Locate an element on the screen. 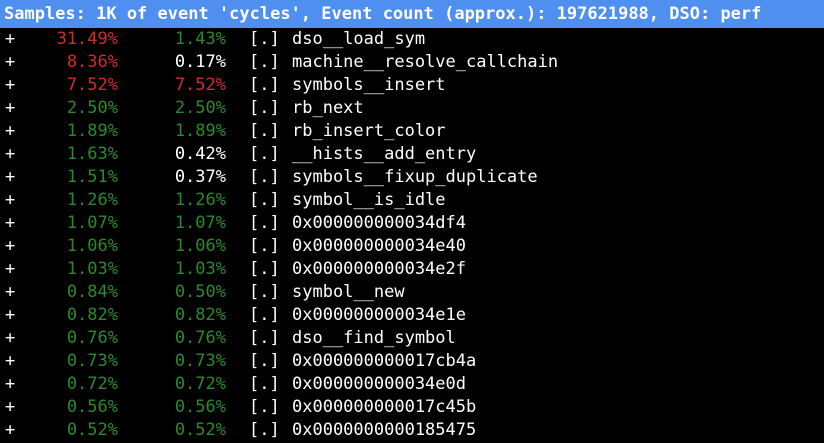 The height and width of the screenshot is (443, 824). symbol-name: 0x000000000034df4 is located at coordinates (379, 223).